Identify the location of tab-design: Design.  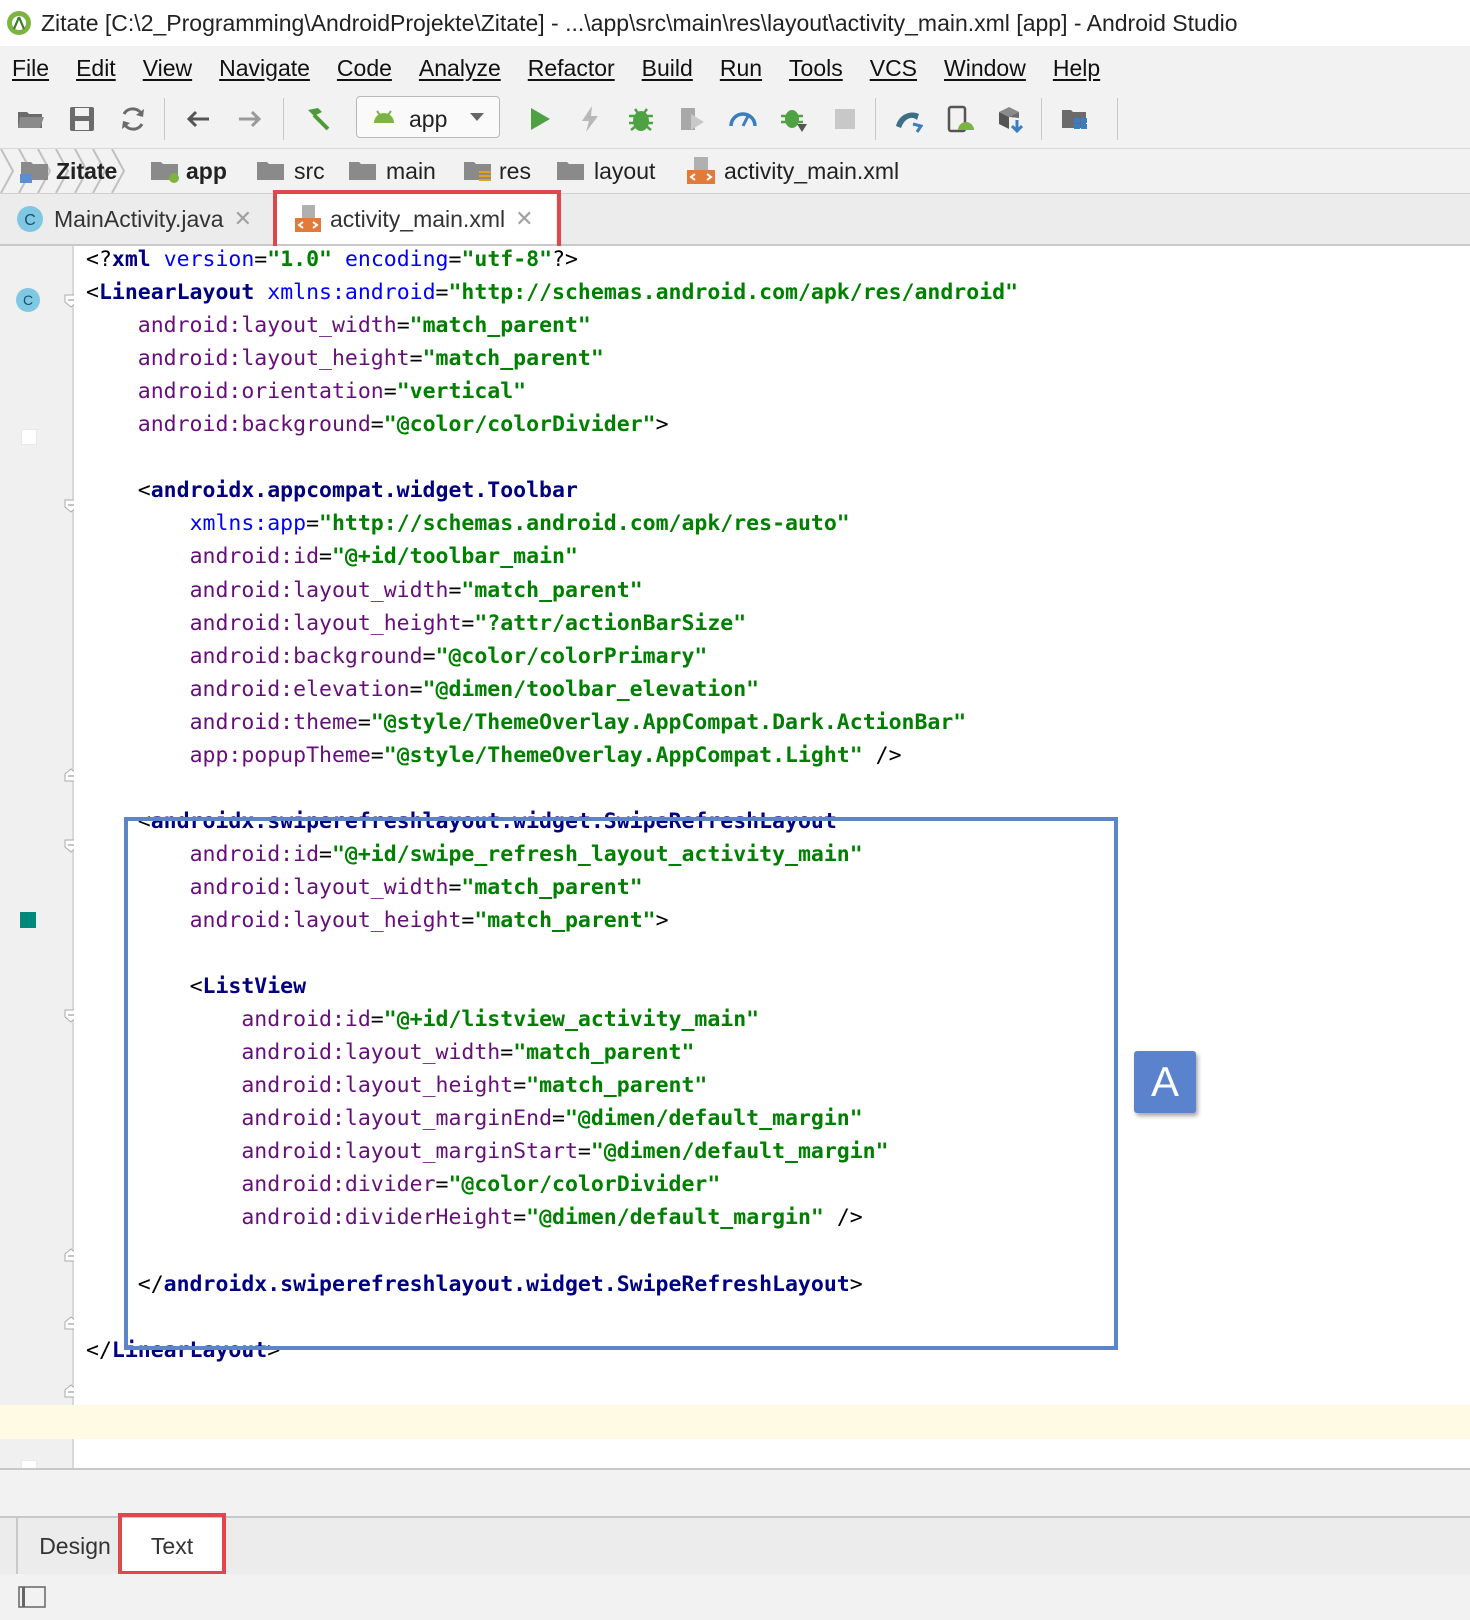
(75, 1546).